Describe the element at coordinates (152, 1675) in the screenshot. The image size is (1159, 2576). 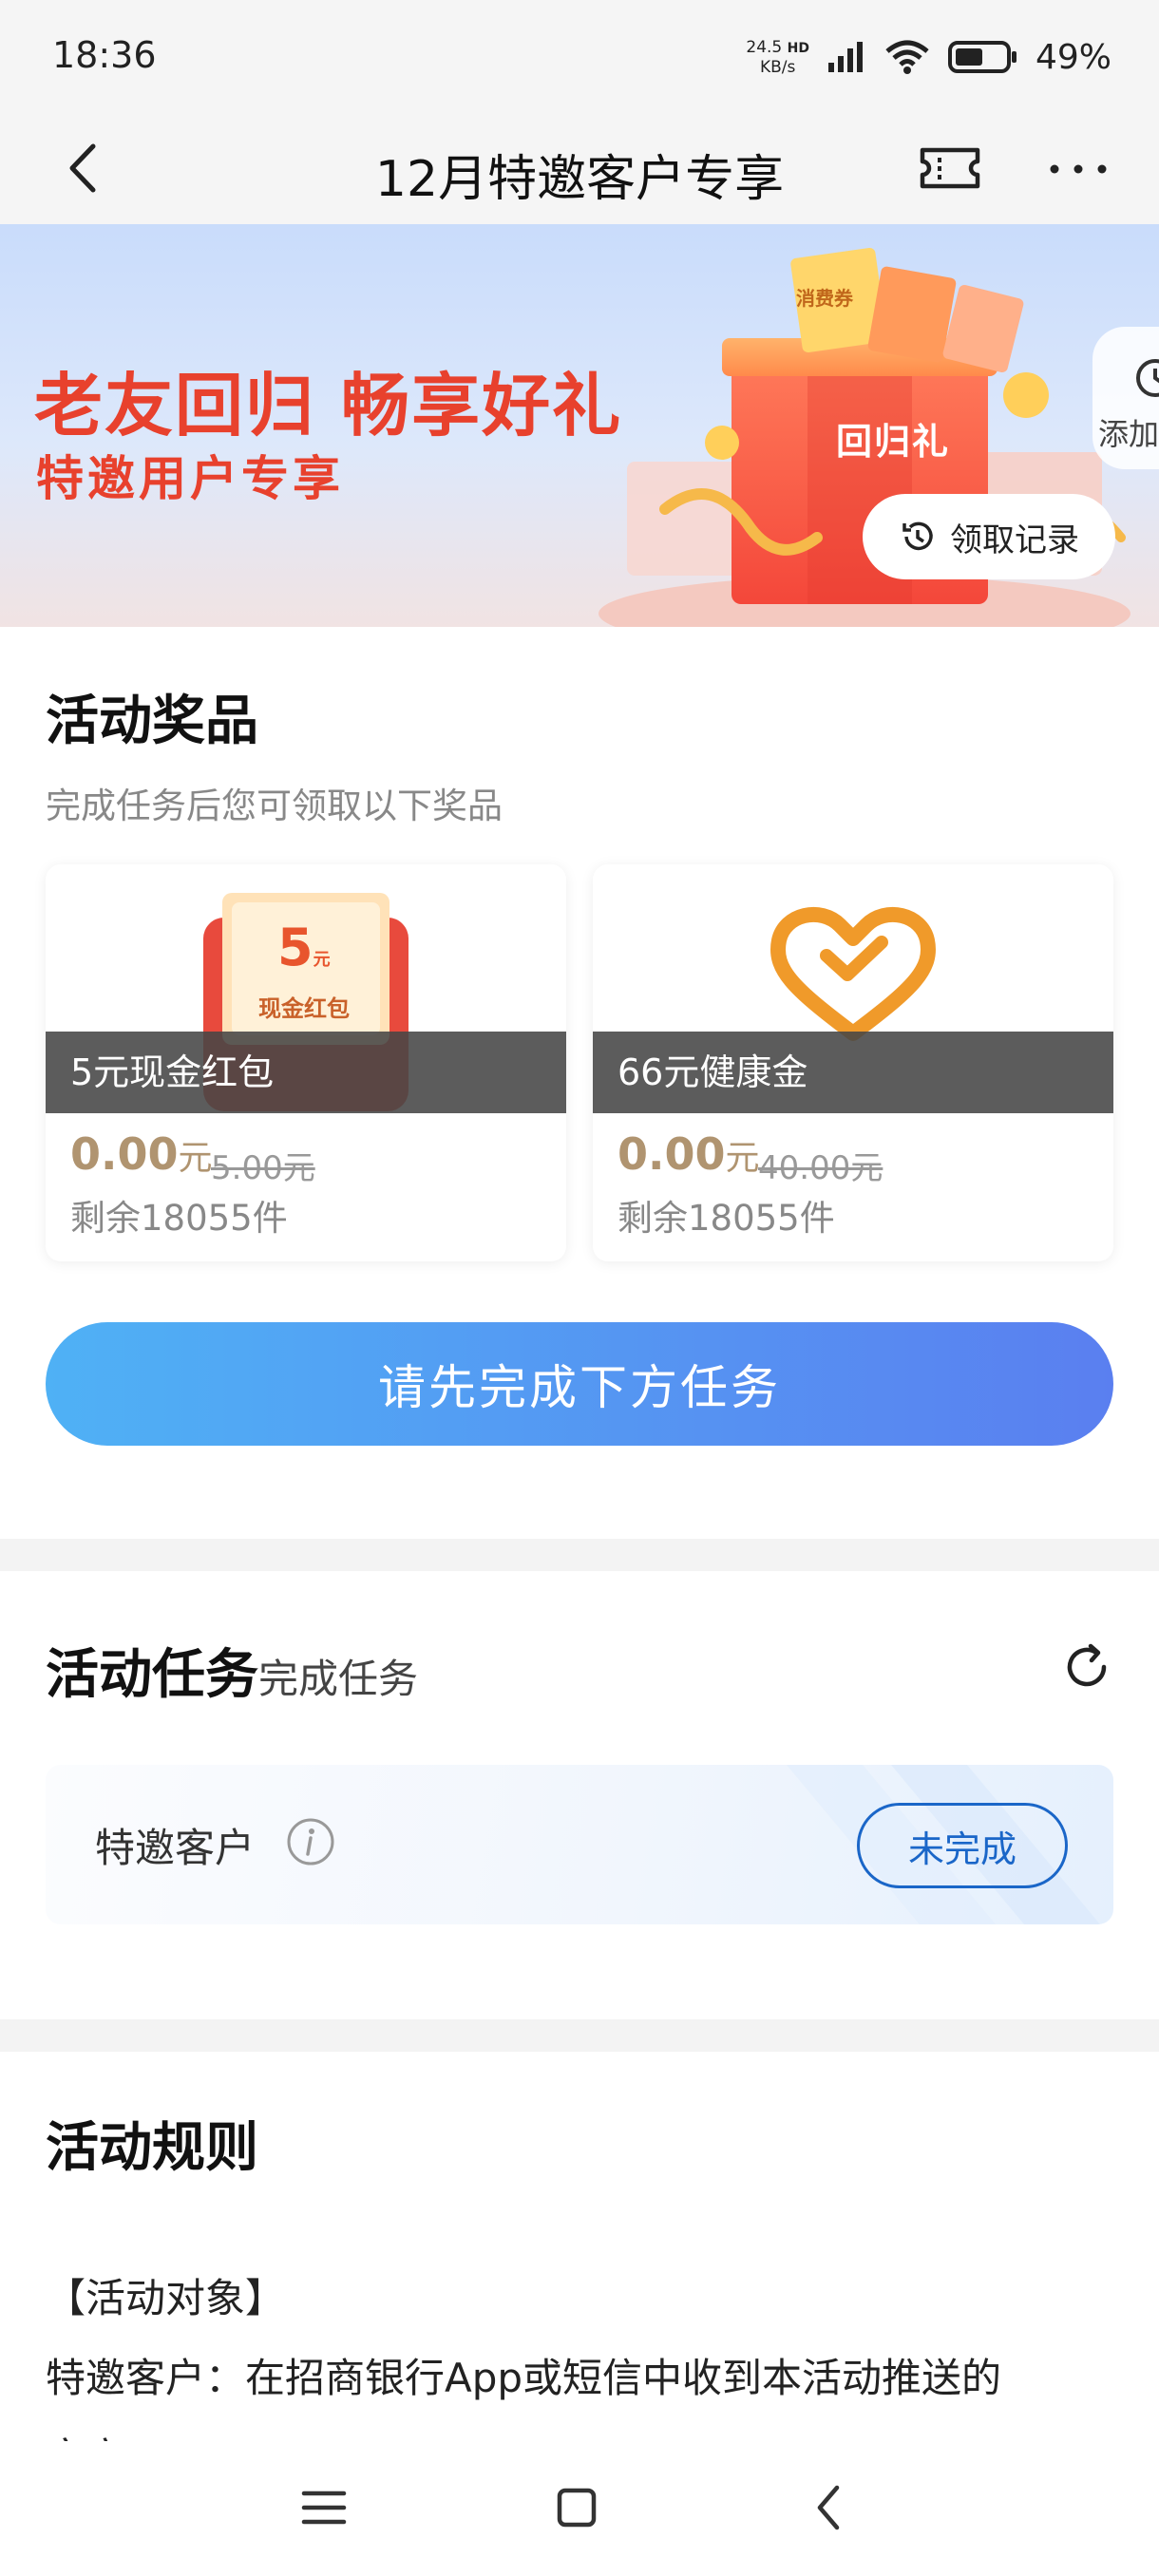
I see `tasks-title: 活动任务` at that location.